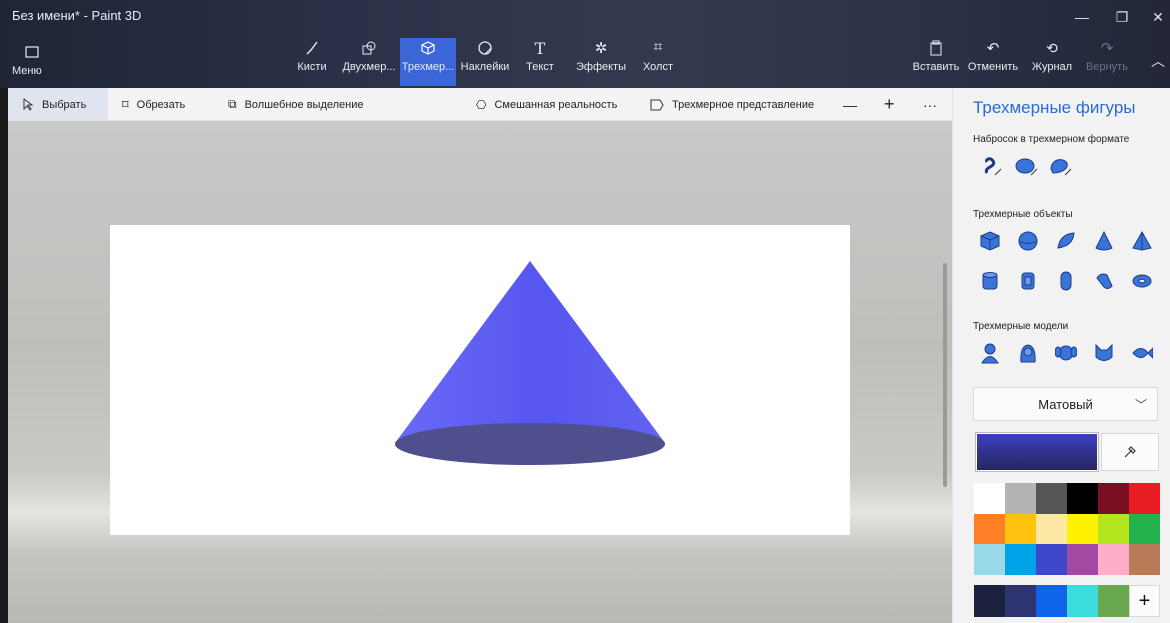 This screenshot has height=623, width=1170. Describe the element at coordinates (64, 104) in the screenshot. I see `select-label: Выбрать` at that location.